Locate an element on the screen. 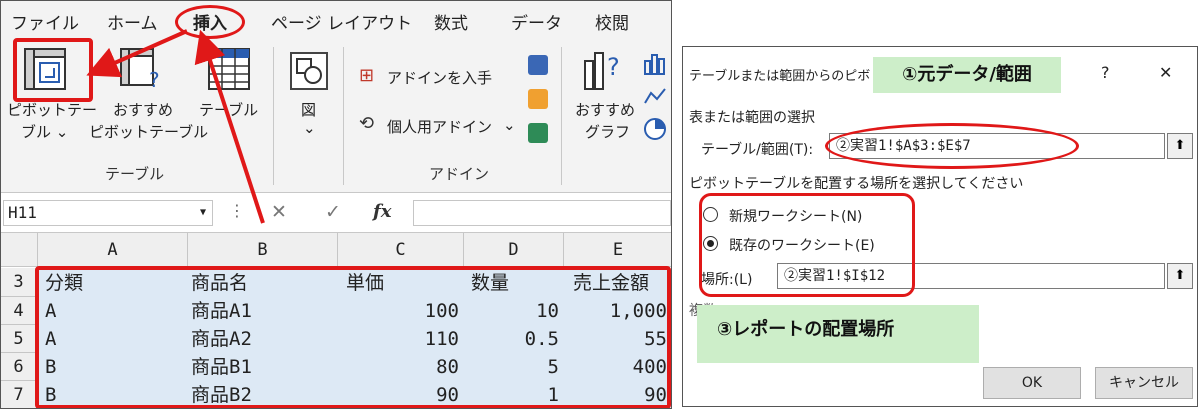  range-collapse-button: ⬆ is located at coordinates (1180, 146).